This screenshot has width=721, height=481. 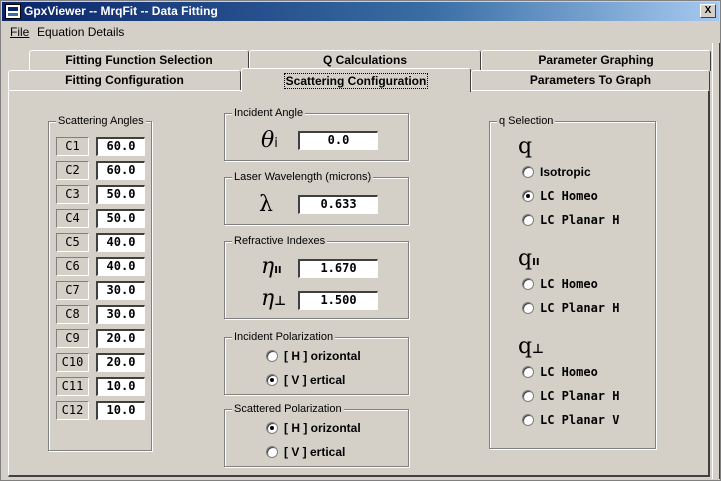 I want to click on angle-input-c11: 10.0, so click(x=120, y=386).